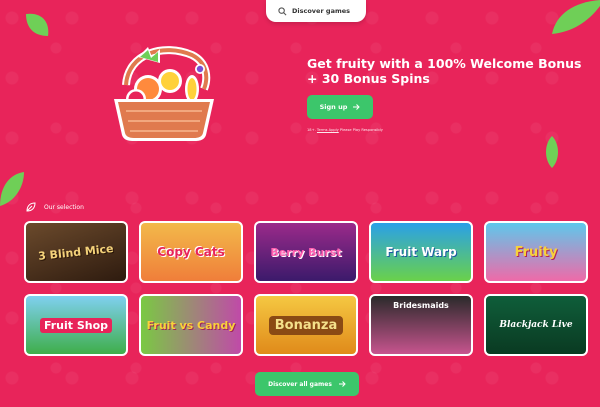 The width and height of the screenshot is (600, 407). I want to click on game-tile-copy-cats: Copy Cats, so click(191, 252).